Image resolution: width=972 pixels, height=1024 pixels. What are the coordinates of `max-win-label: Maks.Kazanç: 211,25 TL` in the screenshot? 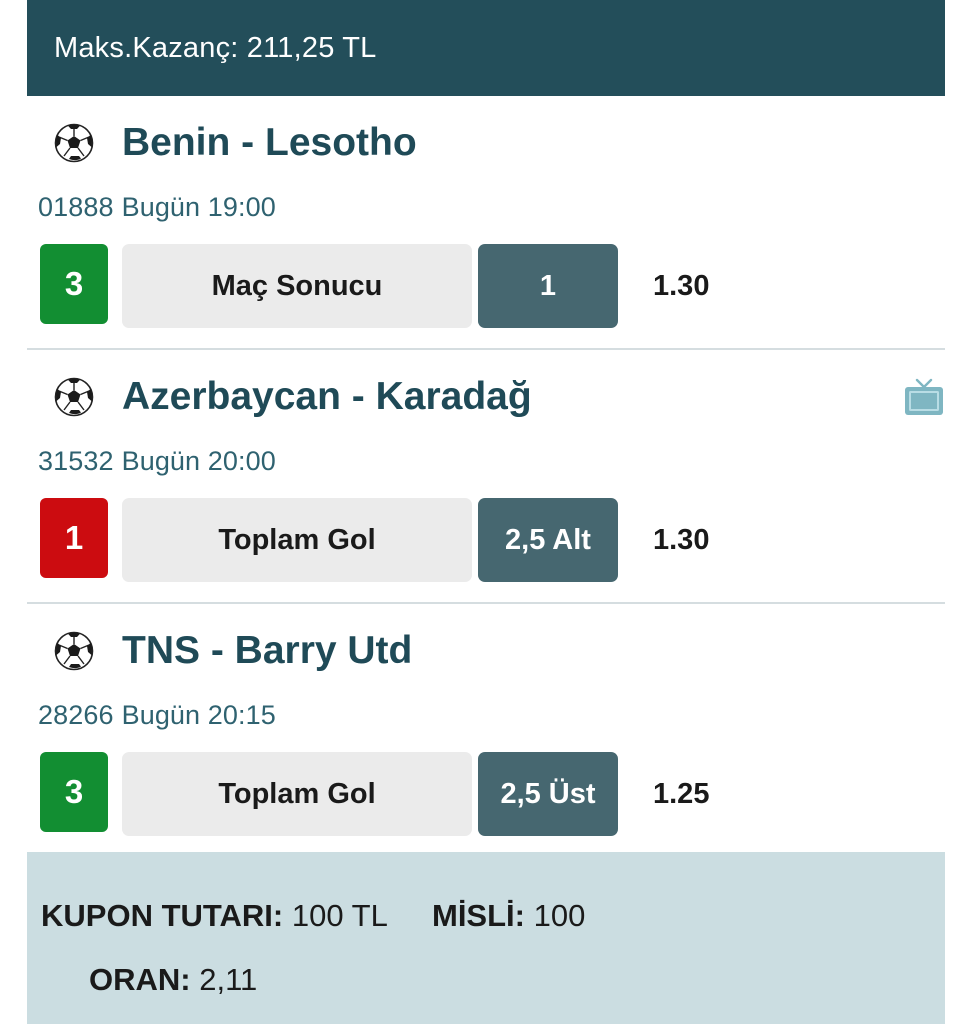 It's located at (215, 47).